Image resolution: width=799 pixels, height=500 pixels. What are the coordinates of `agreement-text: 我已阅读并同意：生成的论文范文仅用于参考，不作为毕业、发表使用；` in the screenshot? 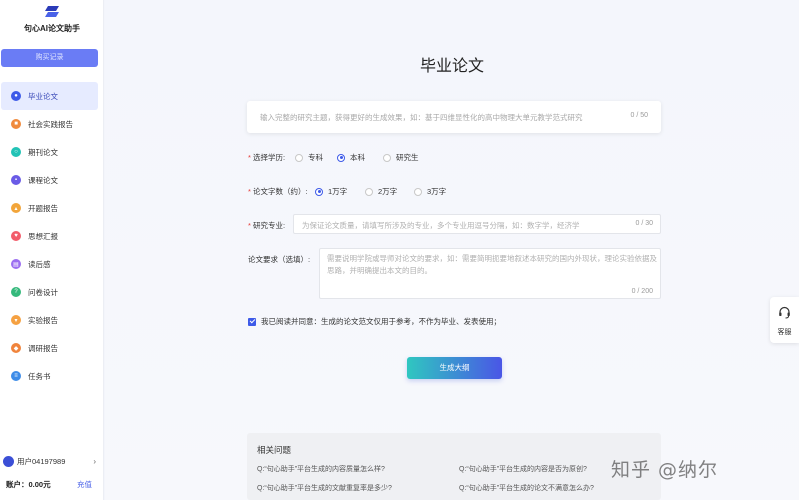 It's located at (381, 321).